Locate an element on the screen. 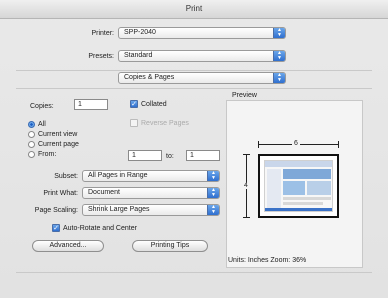  reverse-pages-checkbox: ✓ is located at coordinates (134, 123).